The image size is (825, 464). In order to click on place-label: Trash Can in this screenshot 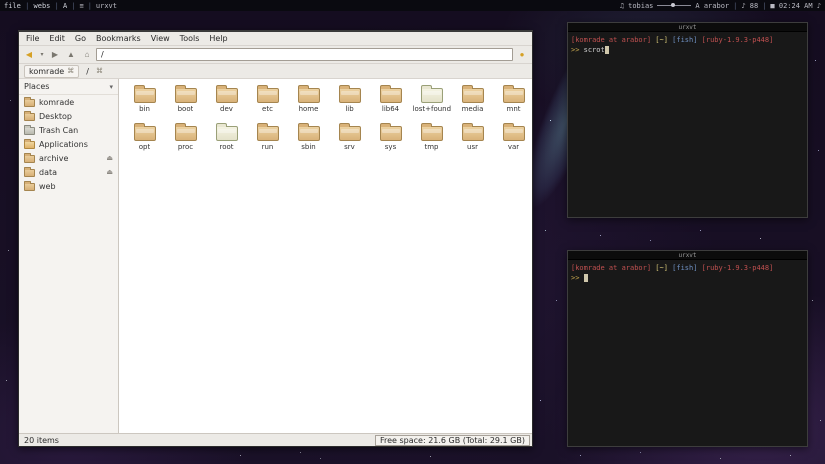, I will do `click(59, 130)`.